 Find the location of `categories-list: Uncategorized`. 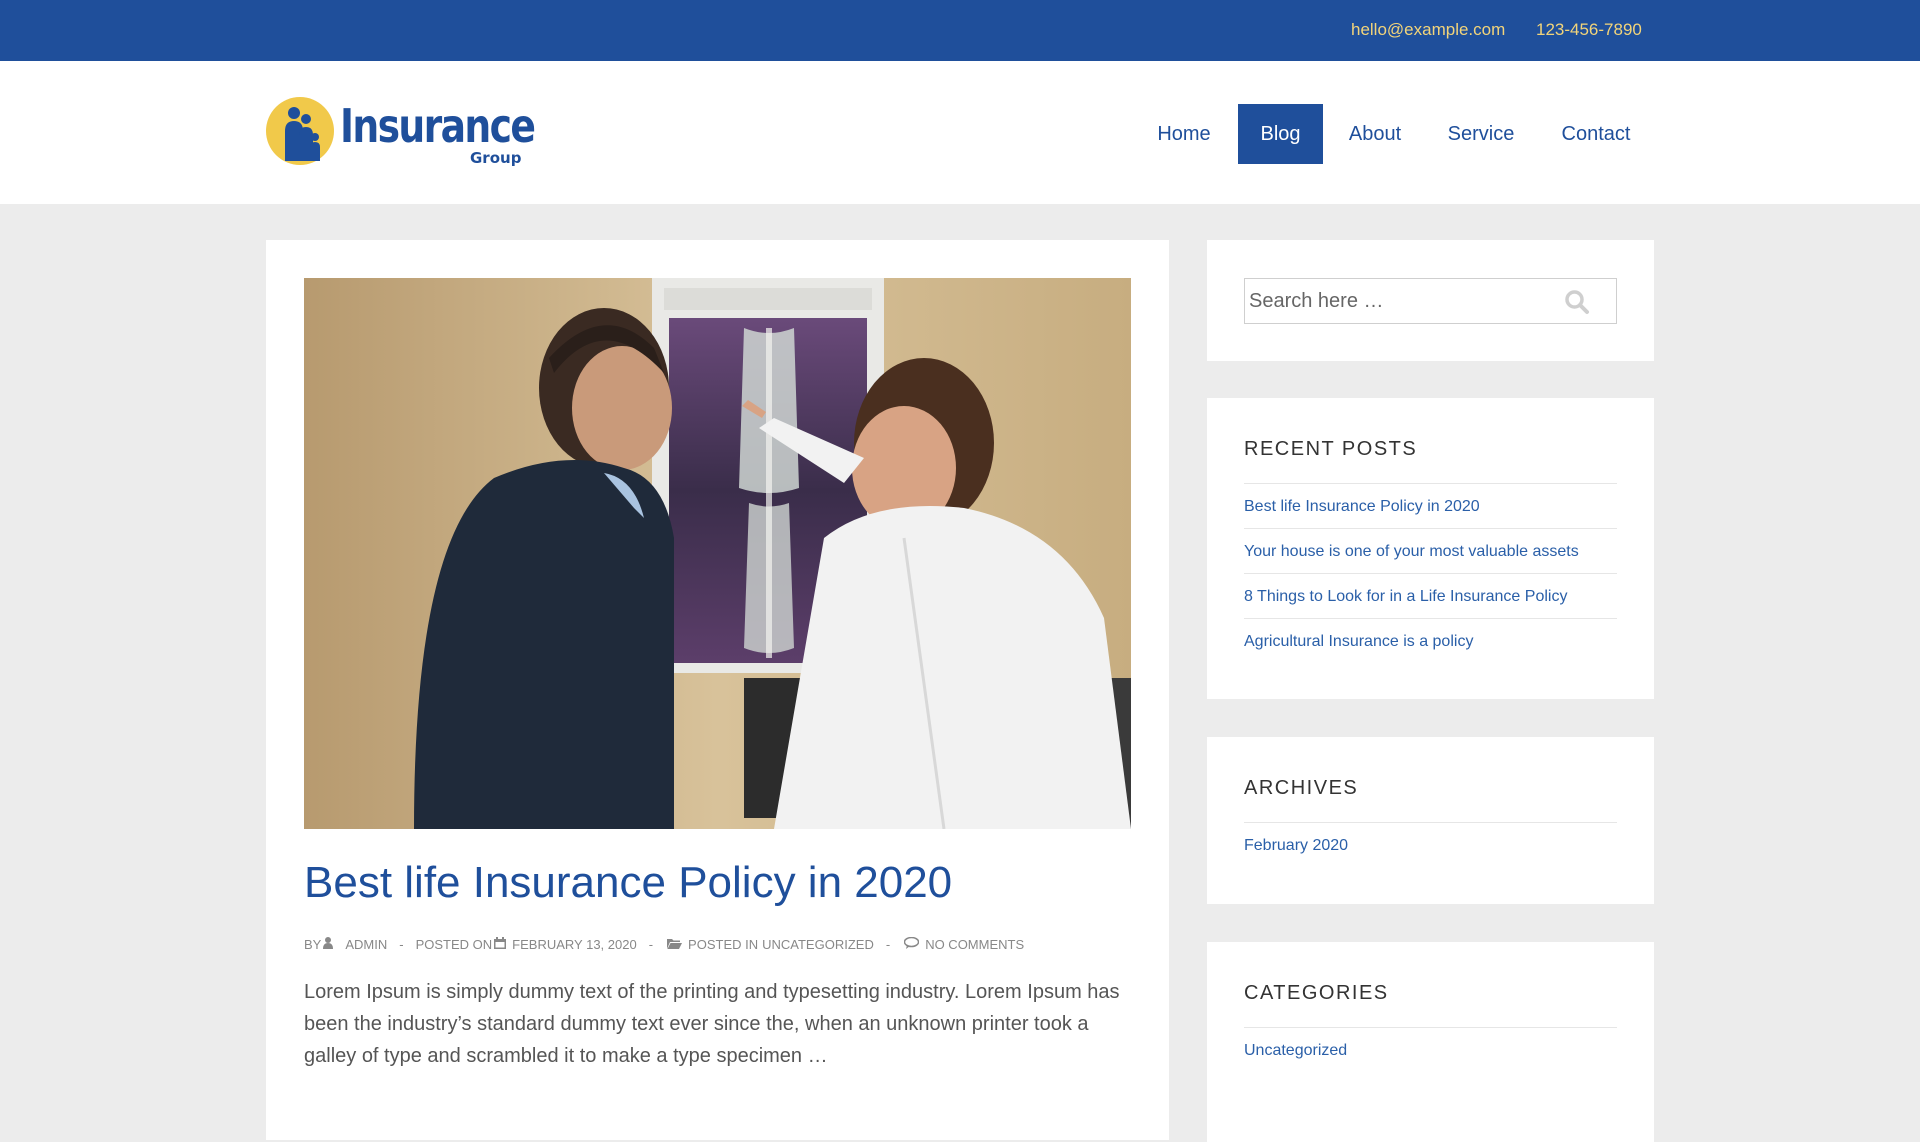

categories-list: Uncategorized is located at coordinates (1430, 1049).